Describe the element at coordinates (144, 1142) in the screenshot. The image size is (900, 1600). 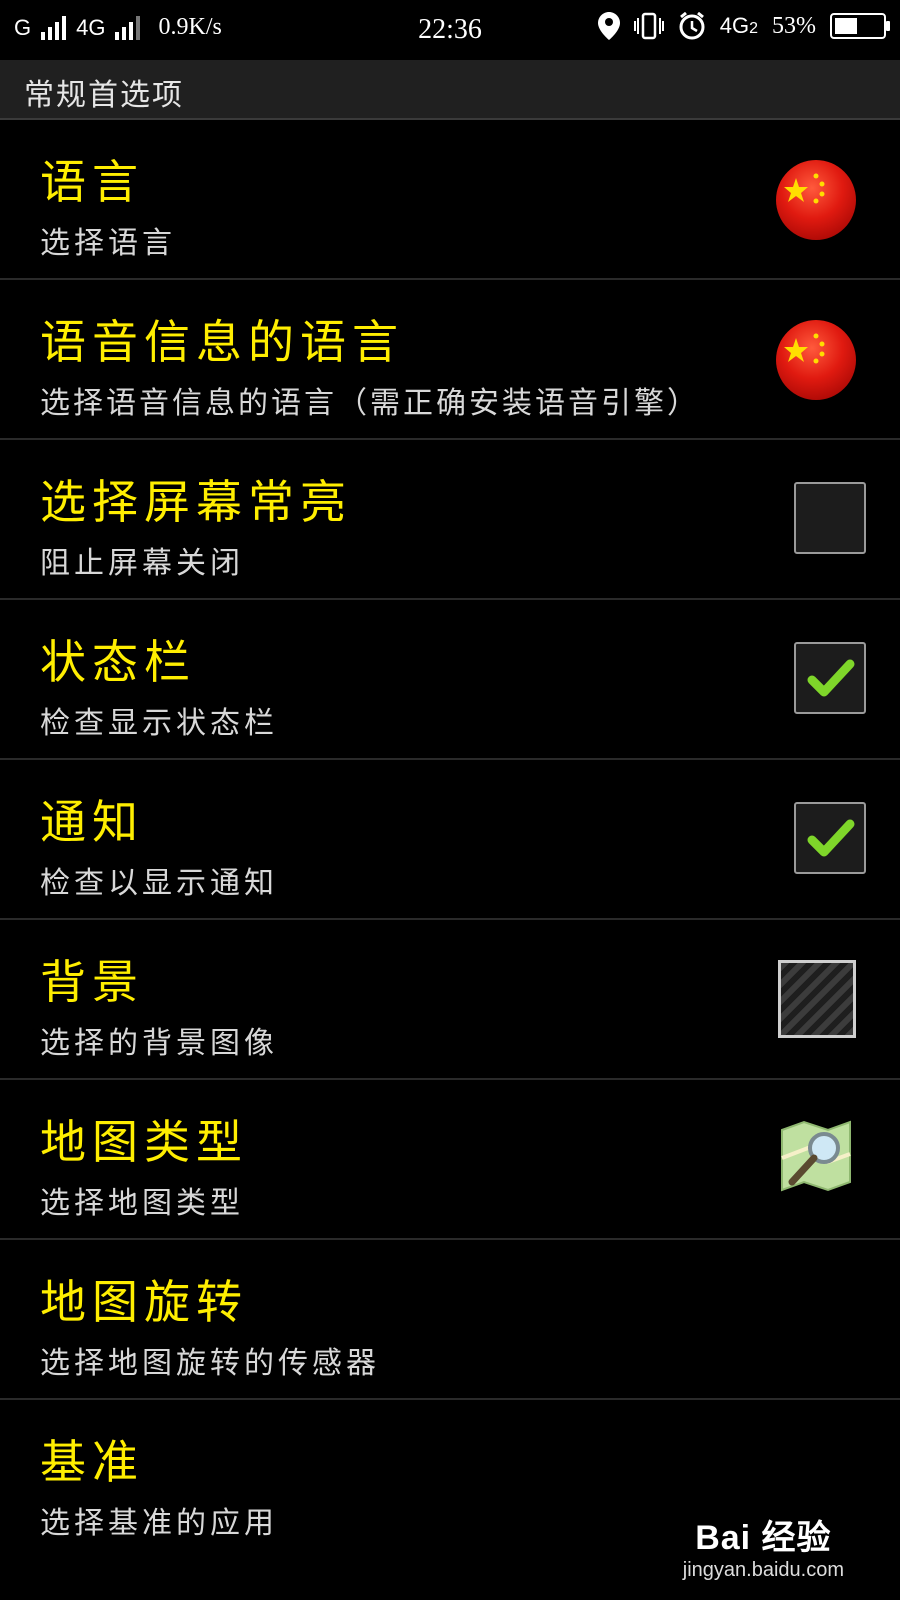
I see `pref-title: 地图类型` at that location.